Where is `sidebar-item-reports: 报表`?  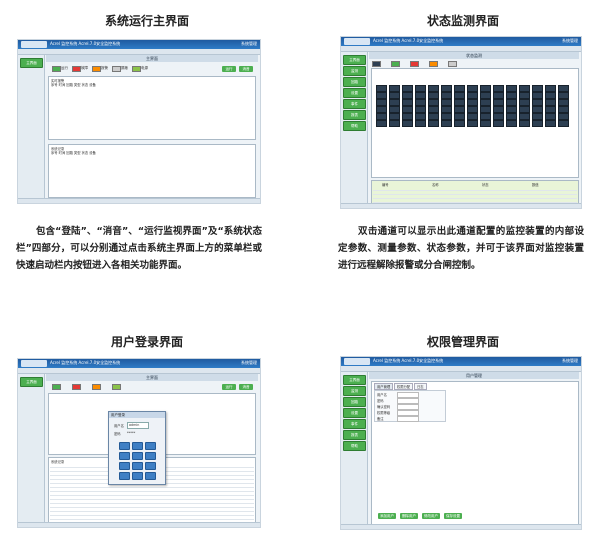 sidebar-item-reports: 报表 is located at coordinates (354, 115).